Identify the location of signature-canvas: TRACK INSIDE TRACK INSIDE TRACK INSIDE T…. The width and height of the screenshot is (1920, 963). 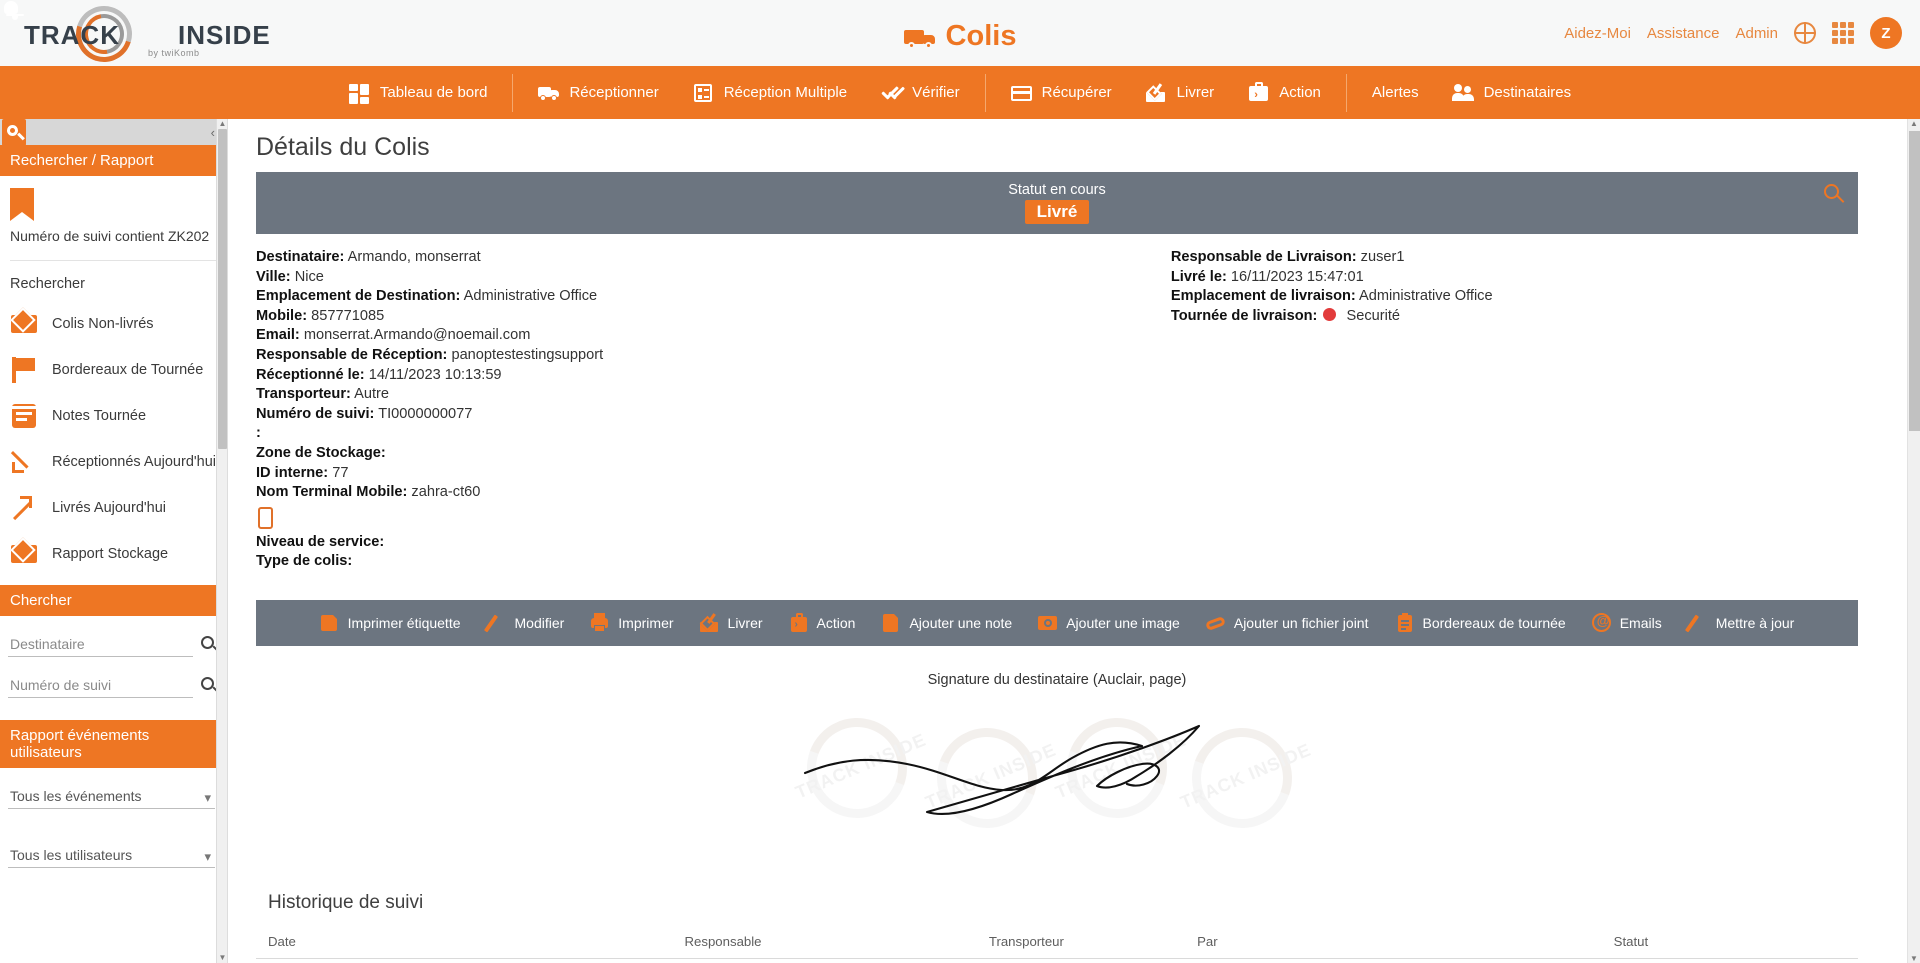
(1057, 778).